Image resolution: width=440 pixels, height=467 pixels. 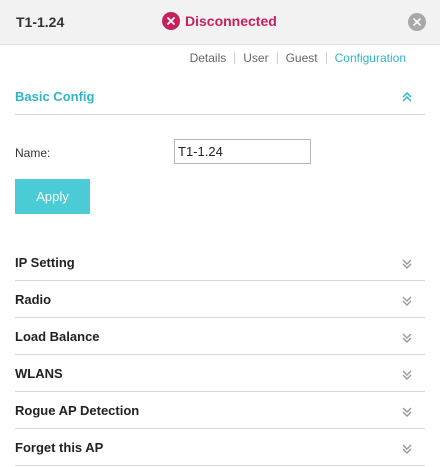 I want to click on basic-config-title: Basic Config, so click(x=55, y=96).